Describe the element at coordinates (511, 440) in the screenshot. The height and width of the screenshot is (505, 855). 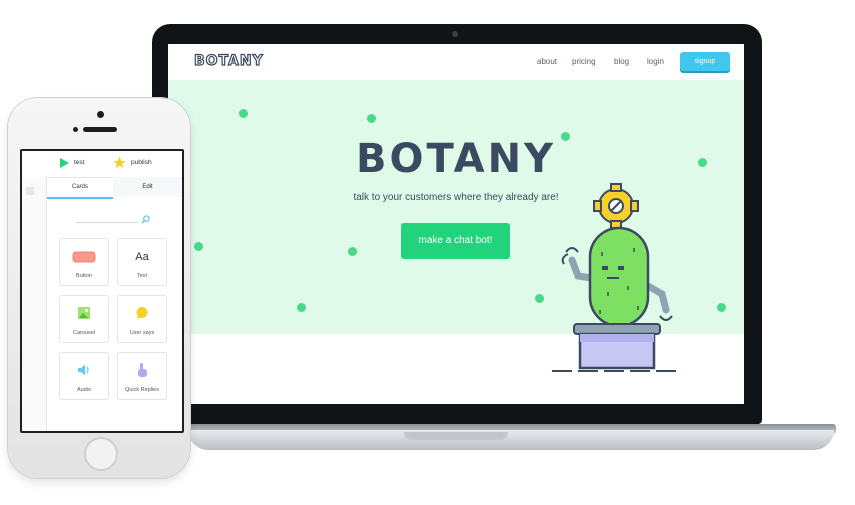
I see `laptop-base` at that location.